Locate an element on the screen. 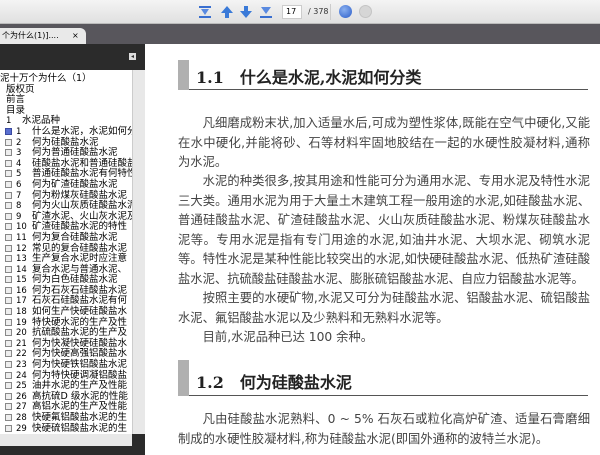  bookmark-number: 22 is located at coordinates (21, 354).